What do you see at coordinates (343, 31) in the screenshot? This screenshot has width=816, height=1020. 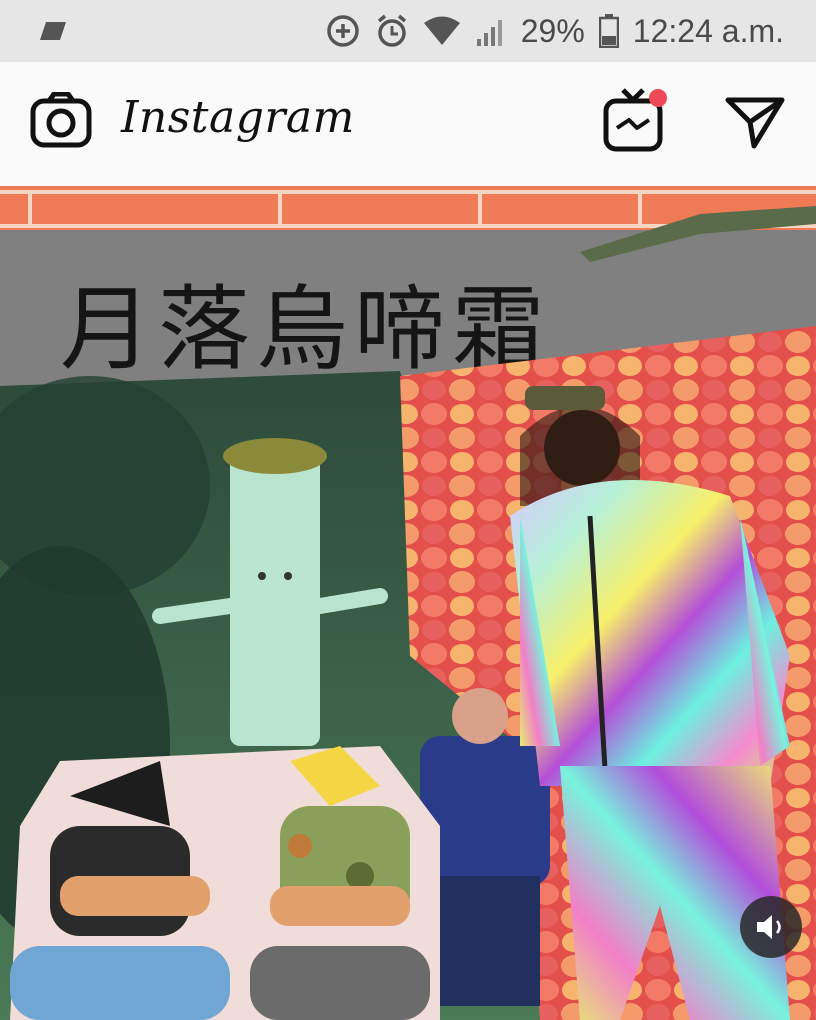 I see `data-saver-icon` at bounding box center [343, 31].